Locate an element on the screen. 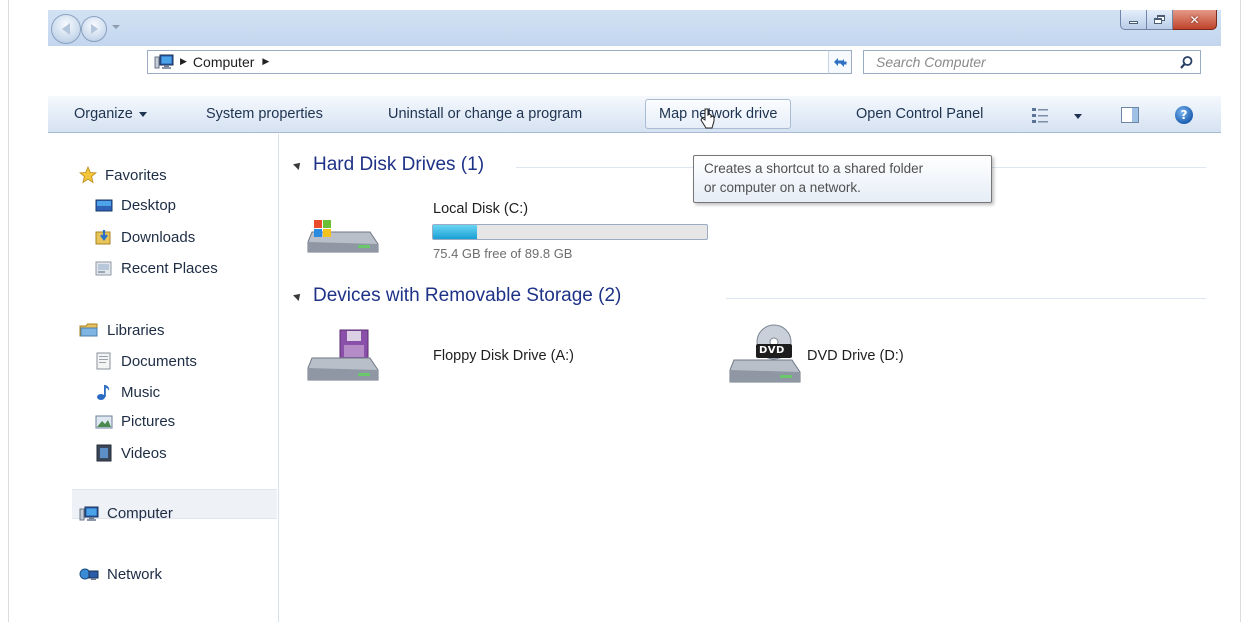 The width and height of the screenshot is (1255, 622). nav-videos-label: Videos is located at coordinates (144, 453).